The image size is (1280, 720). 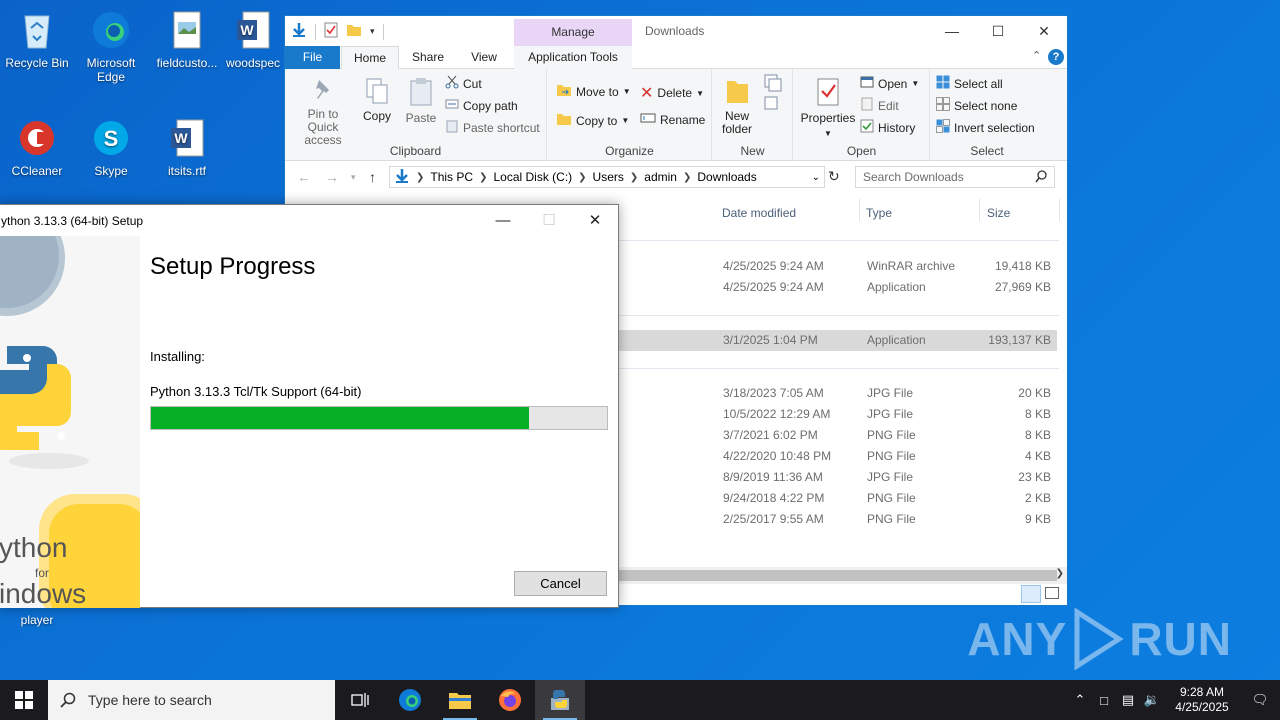 I want to click on address-dropdown-icon: ⌄, so click(x=816, y=177).